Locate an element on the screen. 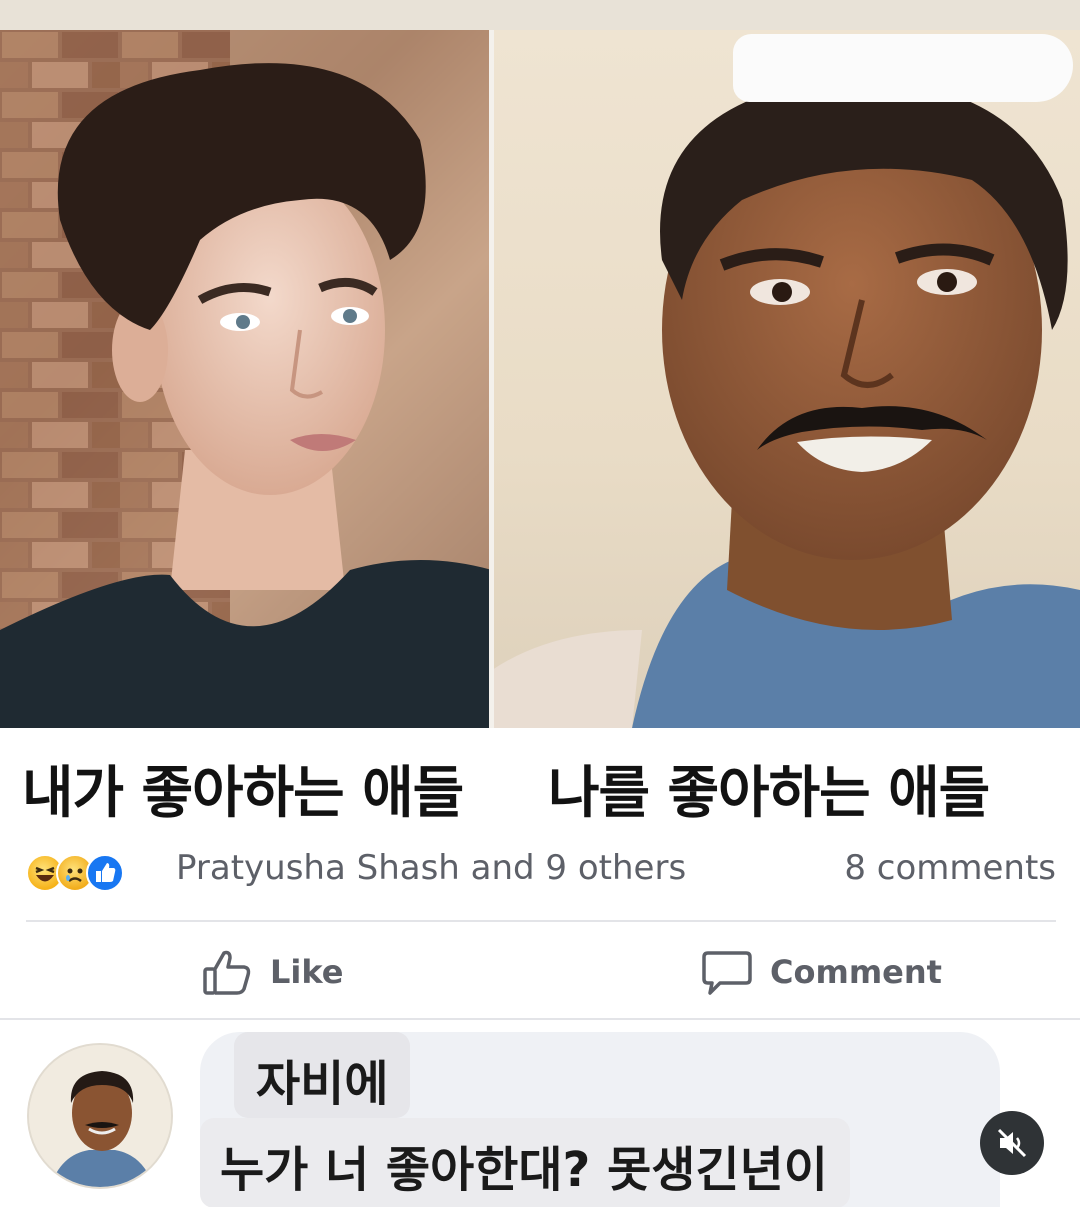  like-label: Like is located at coordinates (307, 972).